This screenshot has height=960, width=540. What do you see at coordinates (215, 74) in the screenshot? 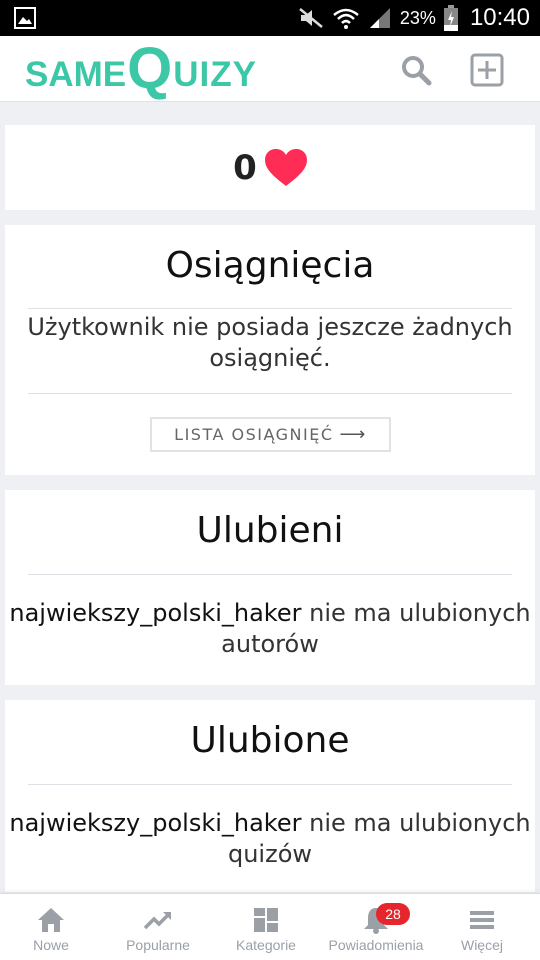
I see `logo-text-uizy: UIZY` at bounding box center [215, 74].